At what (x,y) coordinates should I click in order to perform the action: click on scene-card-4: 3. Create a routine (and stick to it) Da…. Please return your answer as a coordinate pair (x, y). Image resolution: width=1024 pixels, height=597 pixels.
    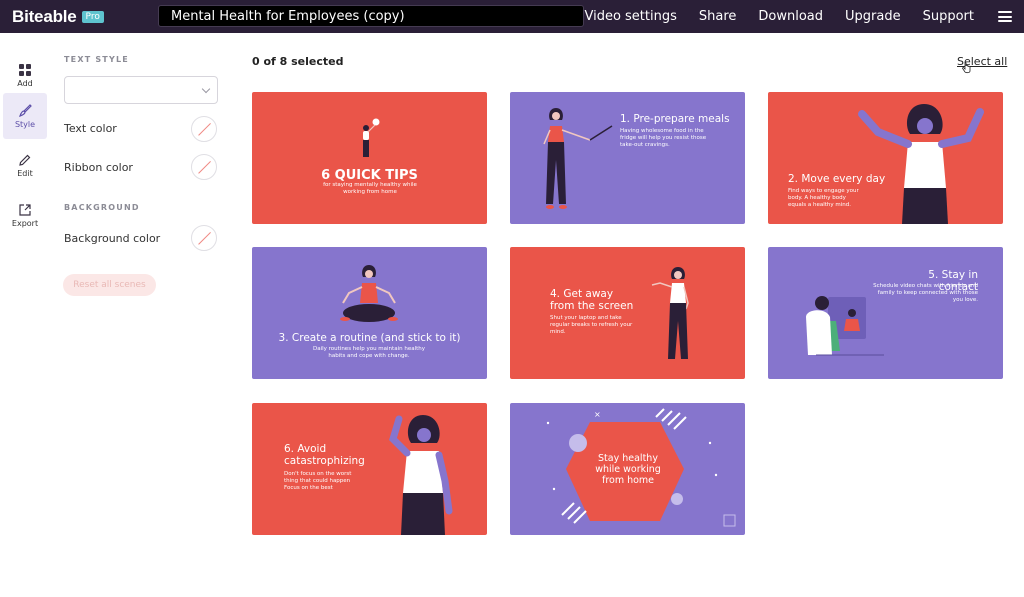
    Looking at the image, I should click on (369, 313).